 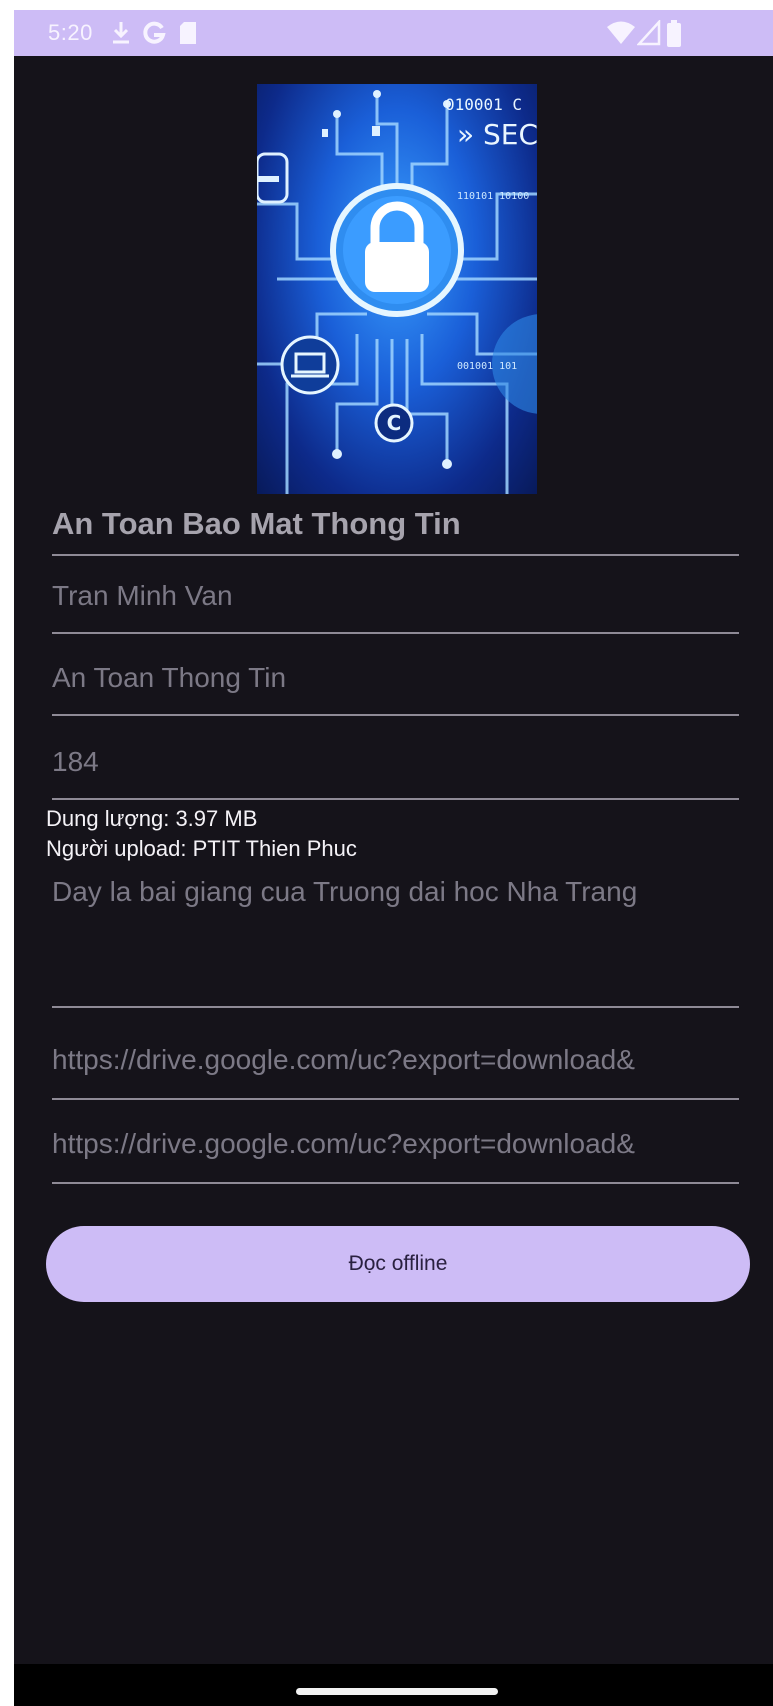 What do you see at coordinates (621, 35) in the screenshot?
I see `wifi-icon` at bounding box center [621, 35].